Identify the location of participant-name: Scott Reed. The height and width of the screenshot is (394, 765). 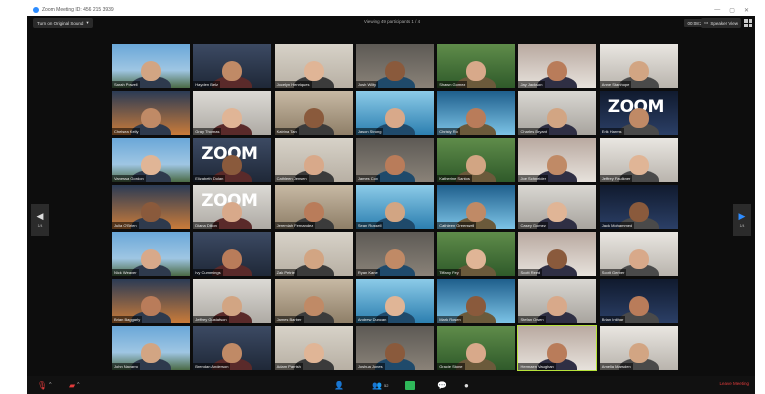
(530, 272).